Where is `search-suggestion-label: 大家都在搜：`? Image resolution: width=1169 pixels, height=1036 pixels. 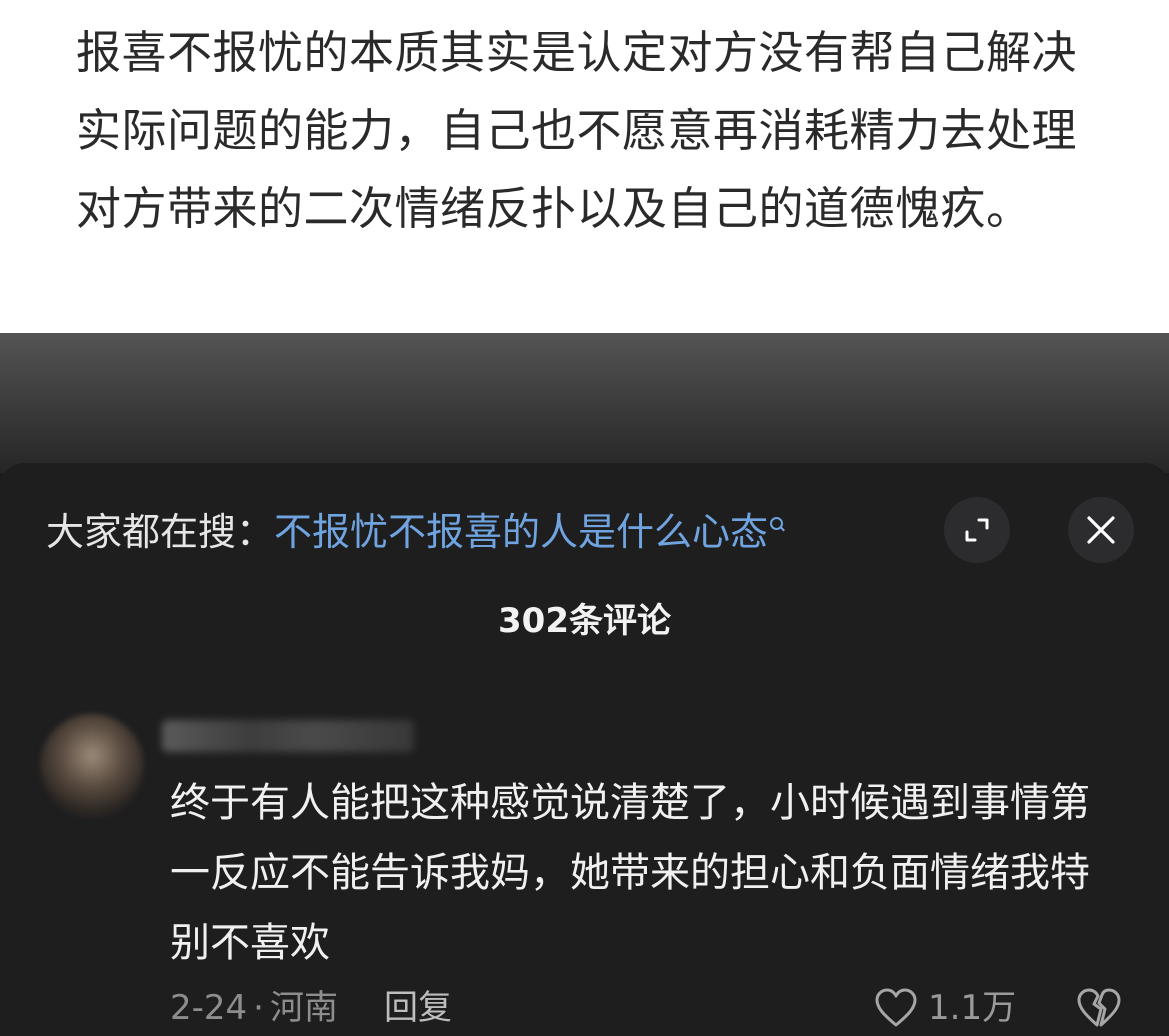
search-suggestion-label: 大家都在搜： is located at coordinates (160, 532).